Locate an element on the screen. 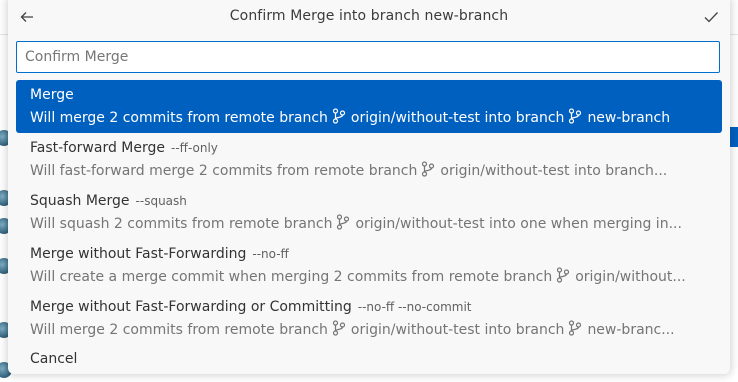 This screenshot has height=382, width=738. ok-button is located at coordinates (711, 17).